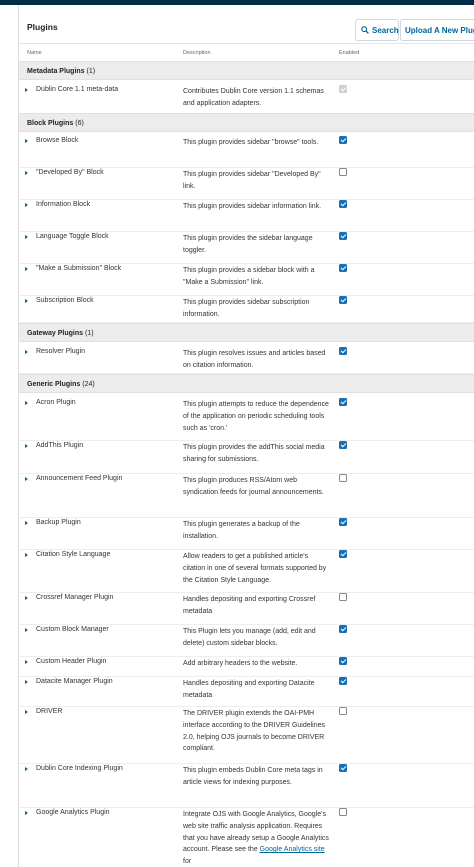  I want to click on search-button: Search, so click(377, 30).